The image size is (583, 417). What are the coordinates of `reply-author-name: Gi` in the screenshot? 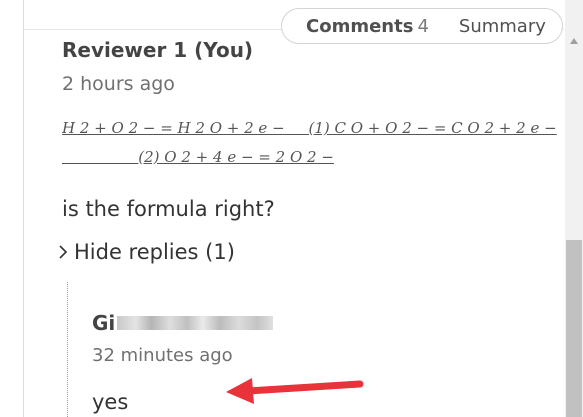 It's located at (104, 323).